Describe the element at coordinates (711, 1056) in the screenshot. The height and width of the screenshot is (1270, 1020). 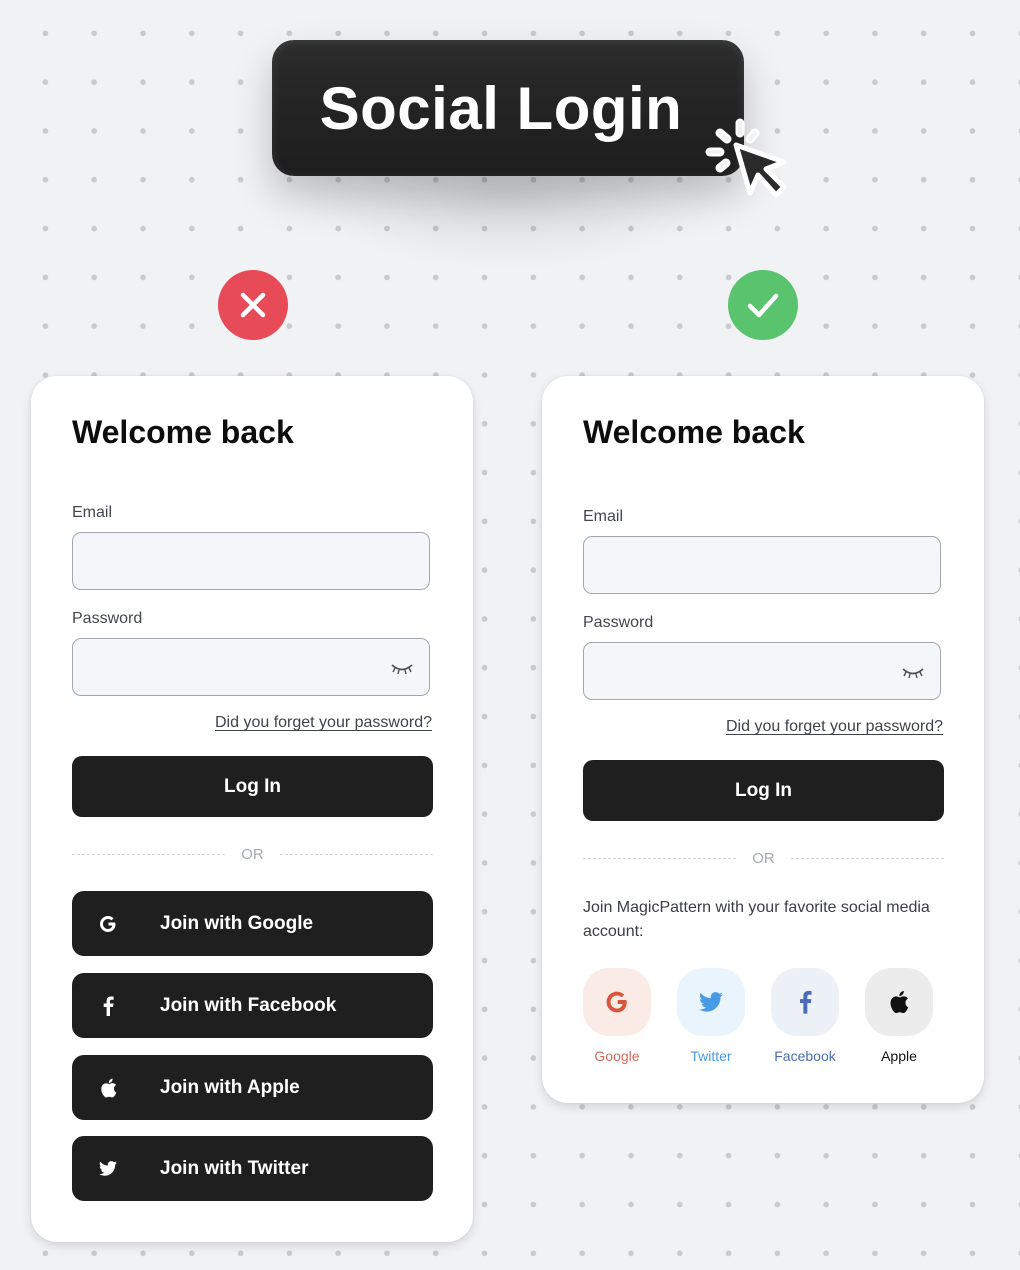
I see `twitter-tile-label: Twitter` at that location.